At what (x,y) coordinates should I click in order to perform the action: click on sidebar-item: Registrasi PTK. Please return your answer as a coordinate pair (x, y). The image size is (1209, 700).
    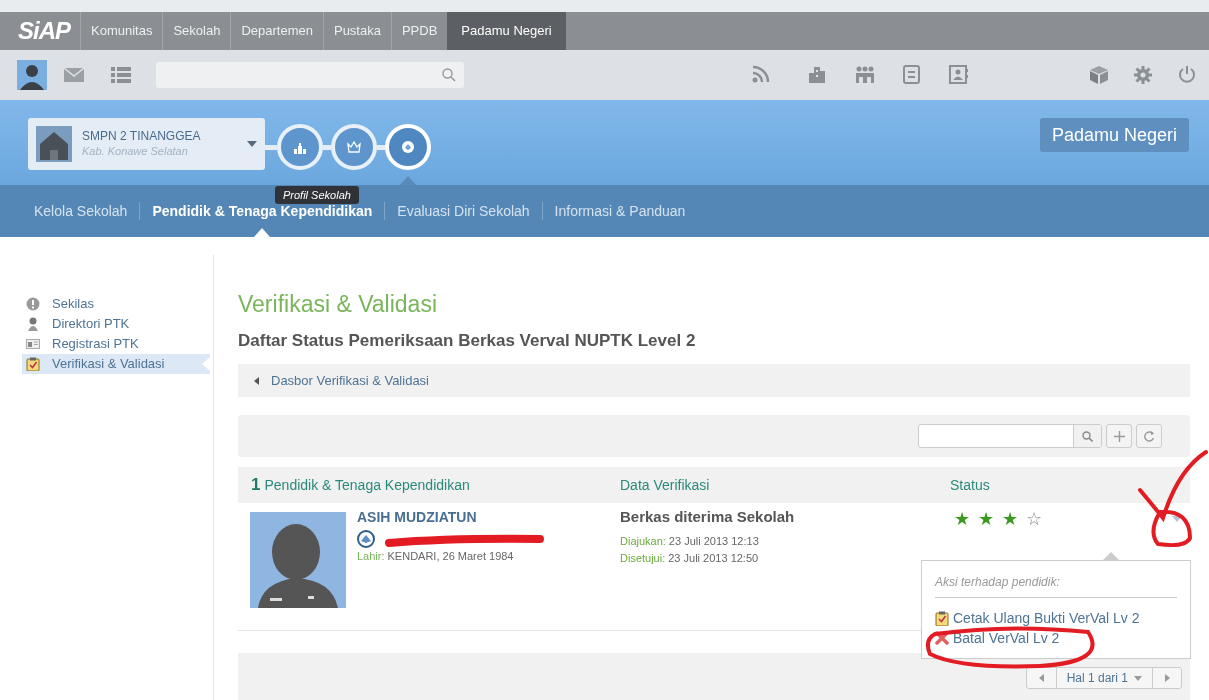
    Looking at the image, I should click on (116, 344).